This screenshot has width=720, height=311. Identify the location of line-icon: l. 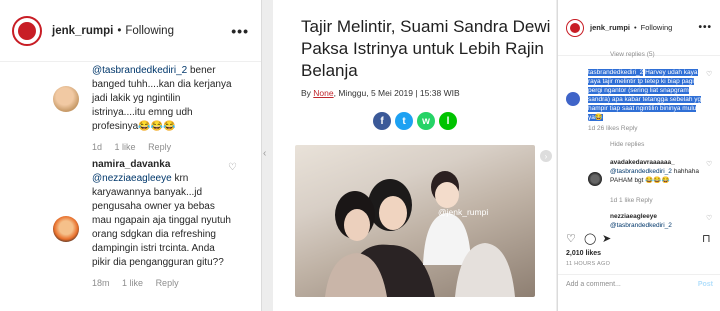
(448, 121).